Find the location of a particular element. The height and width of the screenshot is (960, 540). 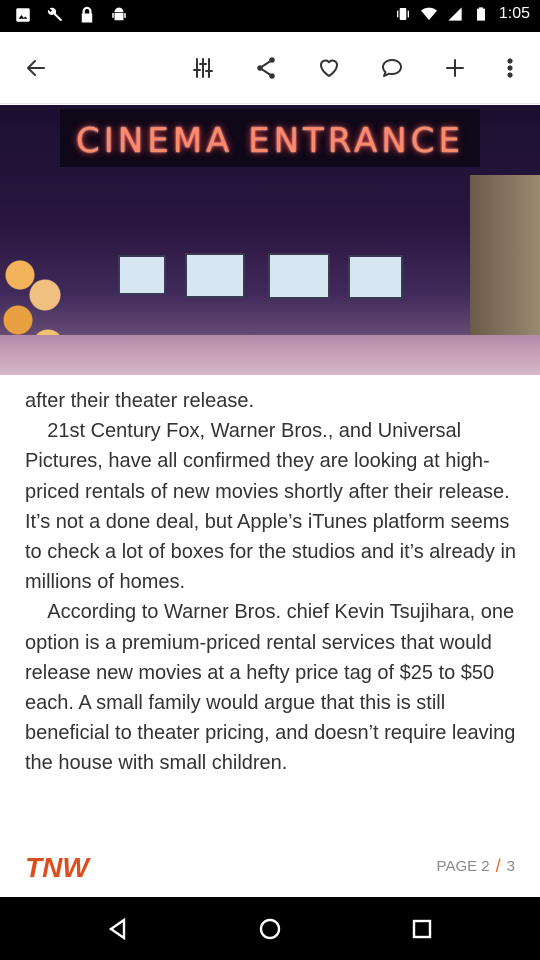

nav-home-button is located at coordinates (270, 929).